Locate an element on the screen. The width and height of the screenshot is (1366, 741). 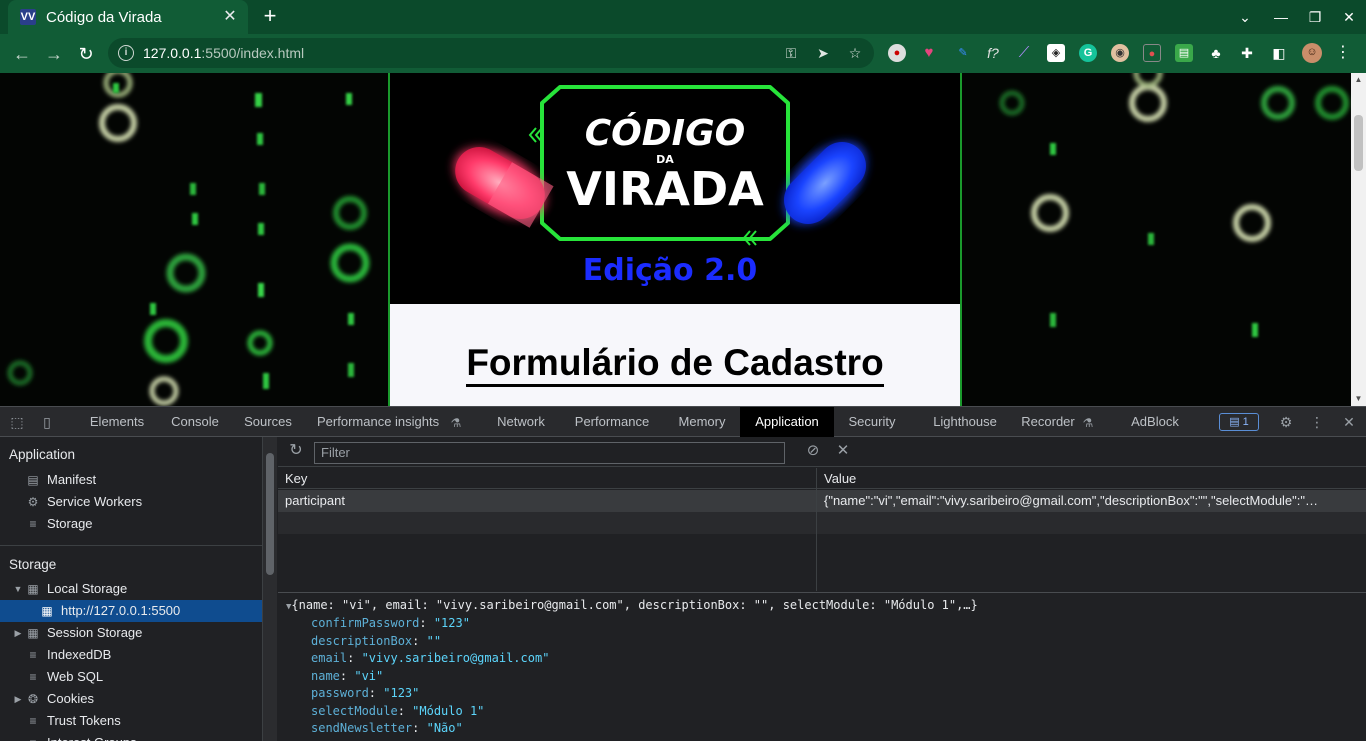
preview-field: sendNewsletter: "Não" is located at coordinates (387, 728).